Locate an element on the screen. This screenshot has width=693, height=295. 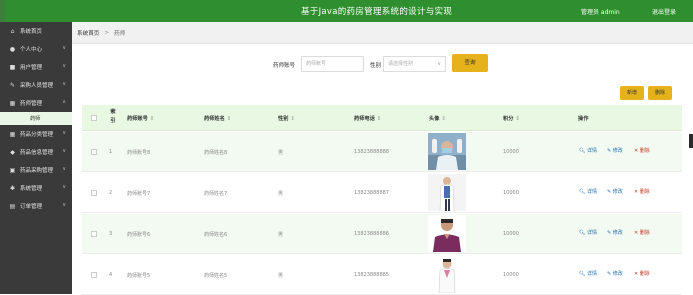
cell-account: 药师账号8 is located at coordinates (139, 153).